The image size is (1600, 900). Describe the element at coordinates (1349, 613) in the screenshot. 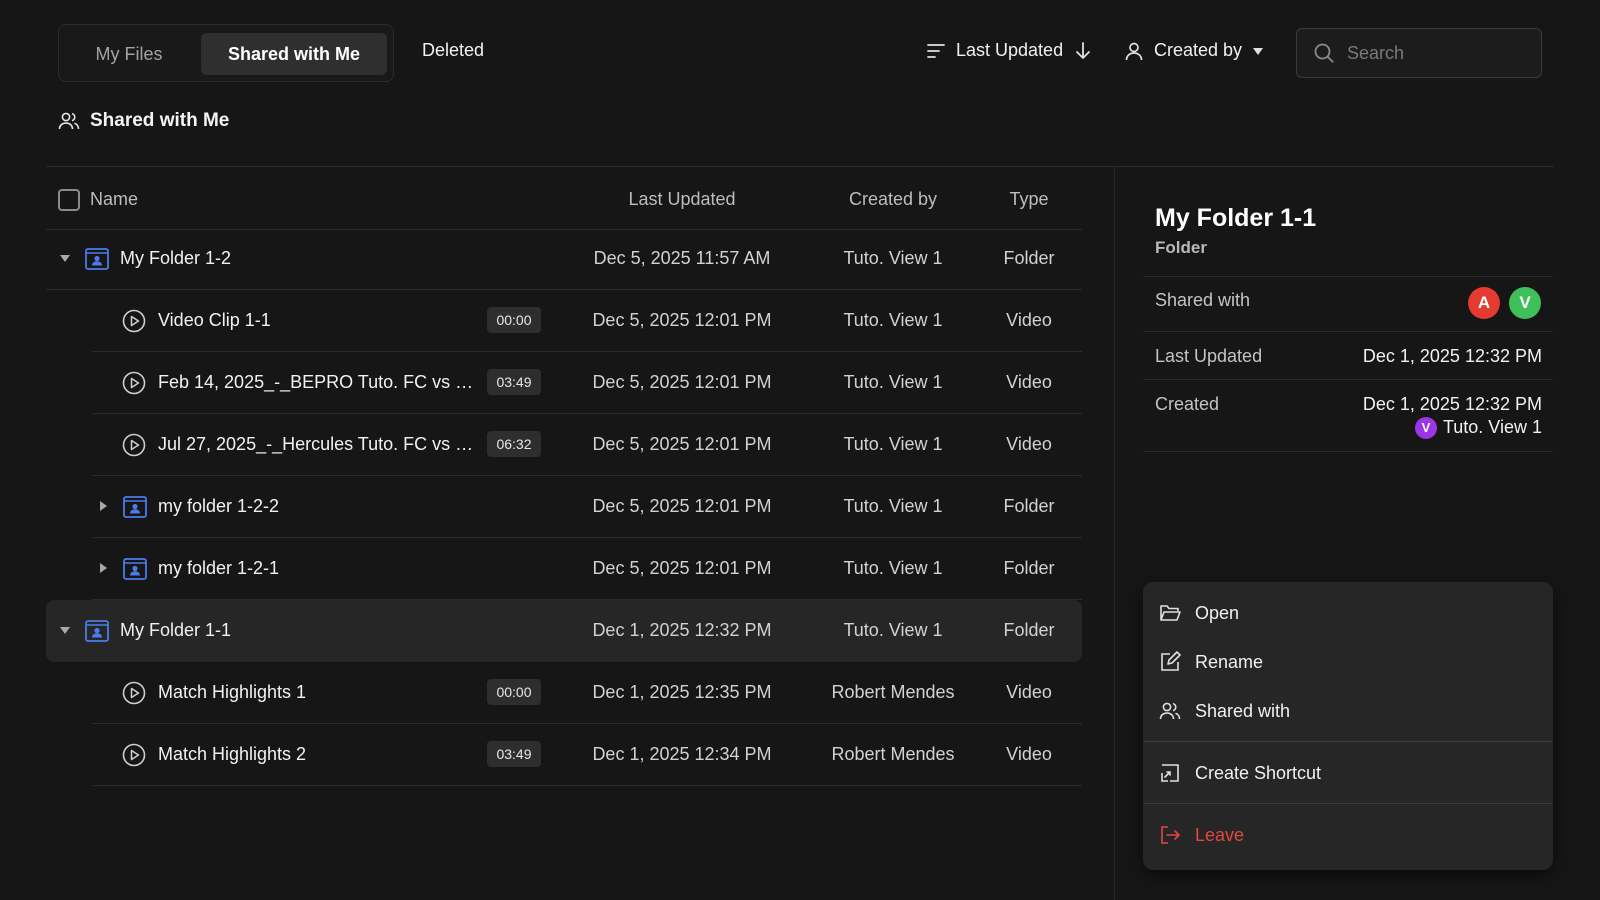

I see `menu-item-open: Open` at that location.